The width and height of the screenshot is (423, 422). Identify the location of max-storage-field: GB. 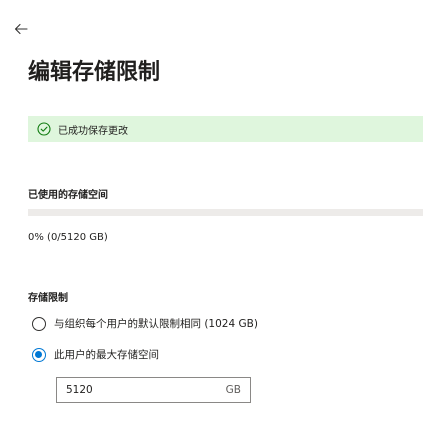
(153, 390).